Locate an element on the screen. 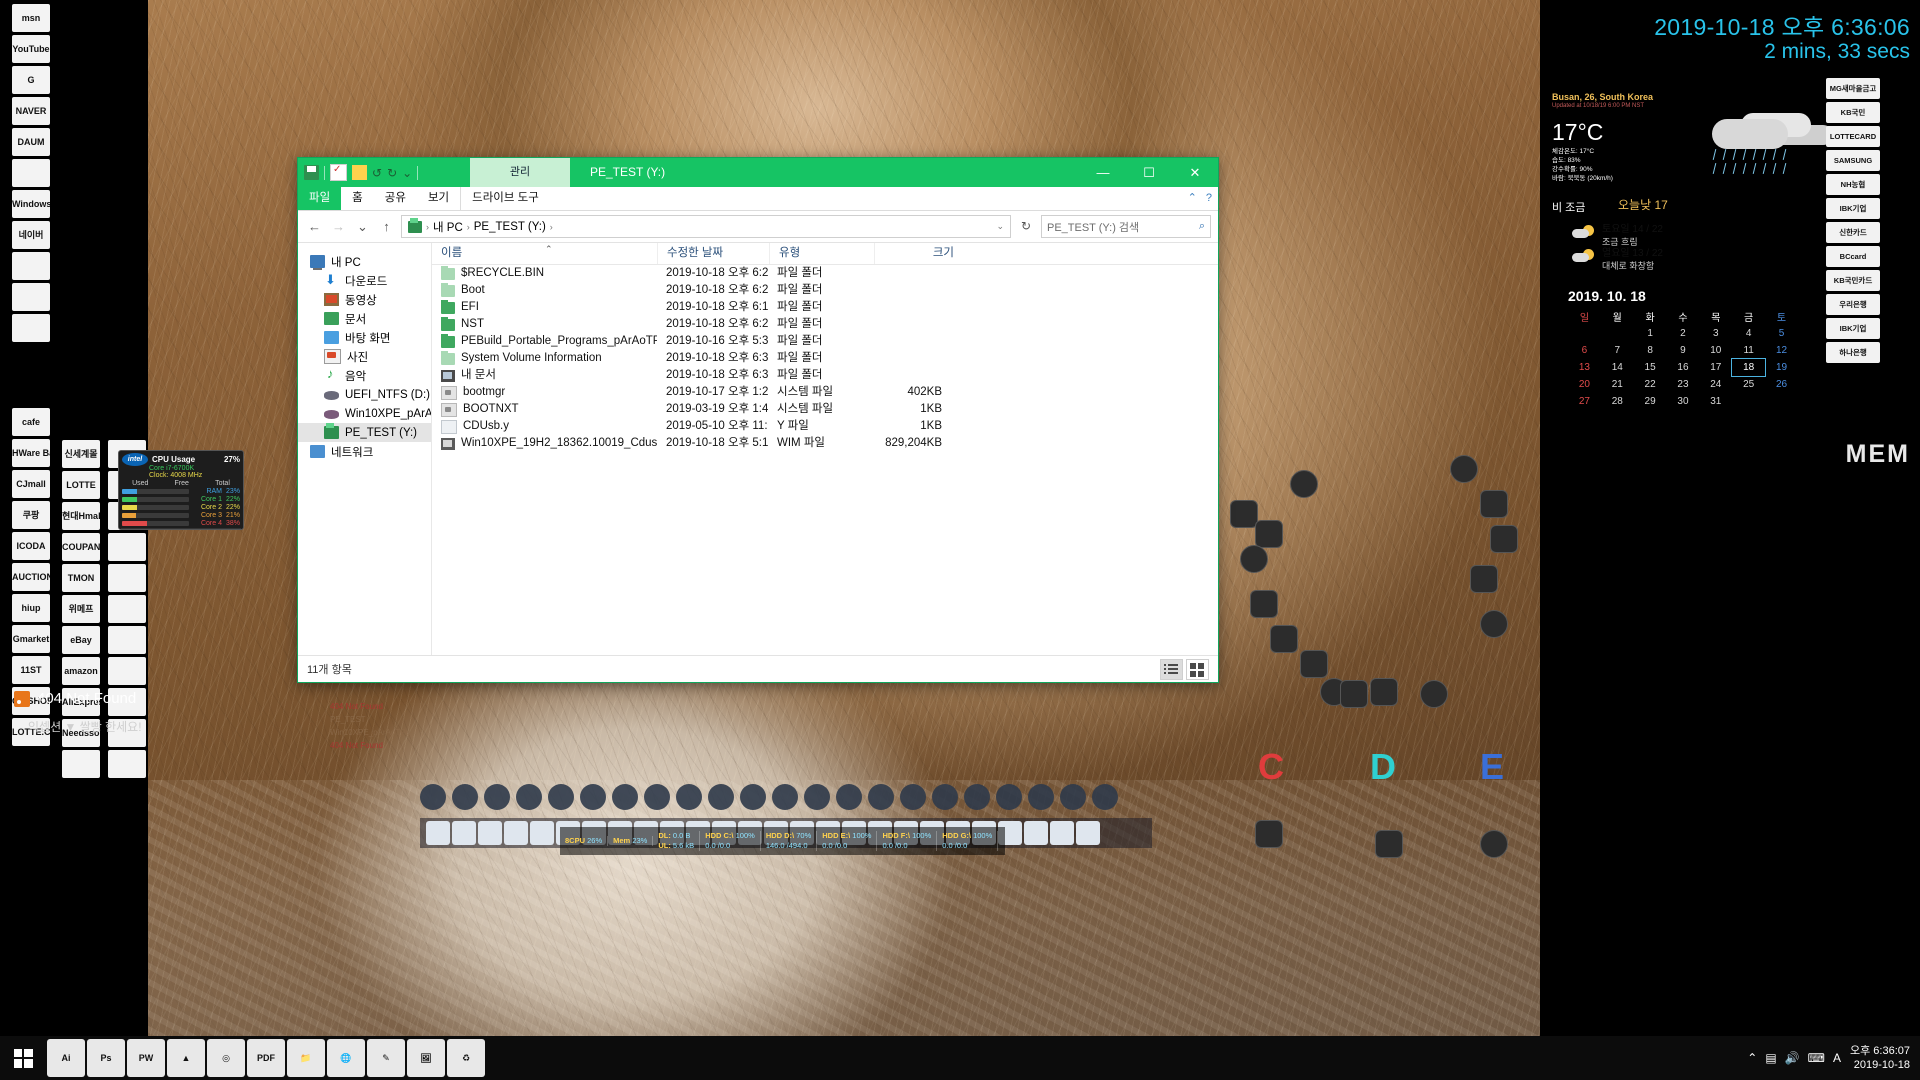 This screenshot has height=1080, width=1920. sidebar-item-5: 사진 is located at coordinates (364, 356).